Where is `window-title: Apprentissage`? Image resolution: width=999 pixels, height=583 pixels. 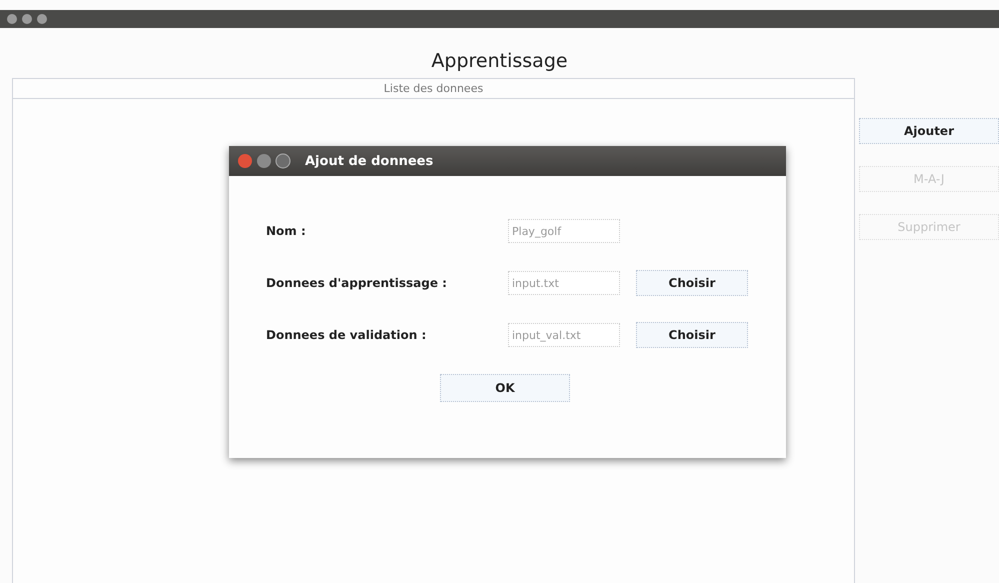 window-title: Apprentissage is located at coordinates (499, 61).